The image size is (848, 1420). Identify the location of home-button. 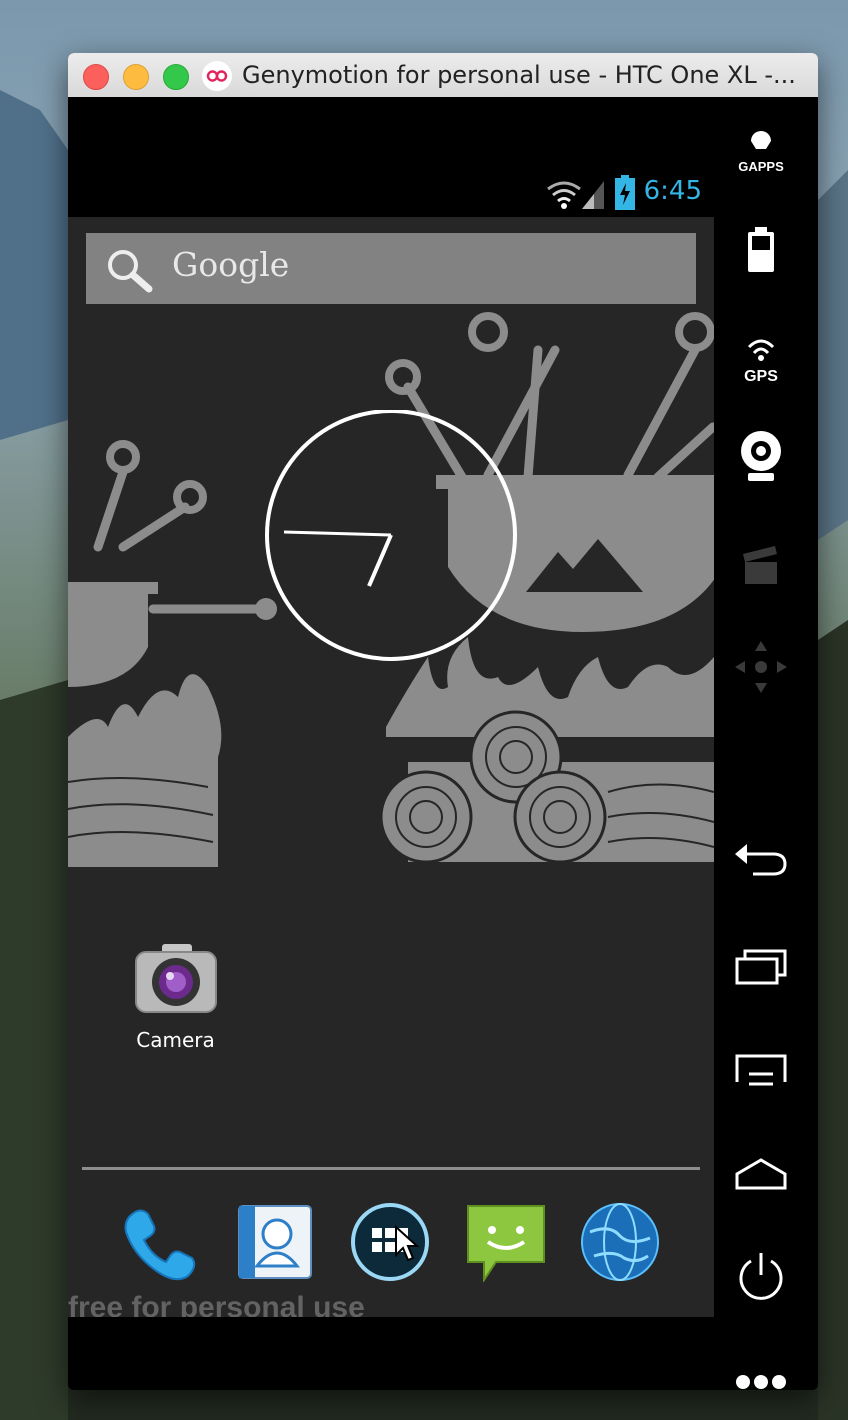
(761, 1174).